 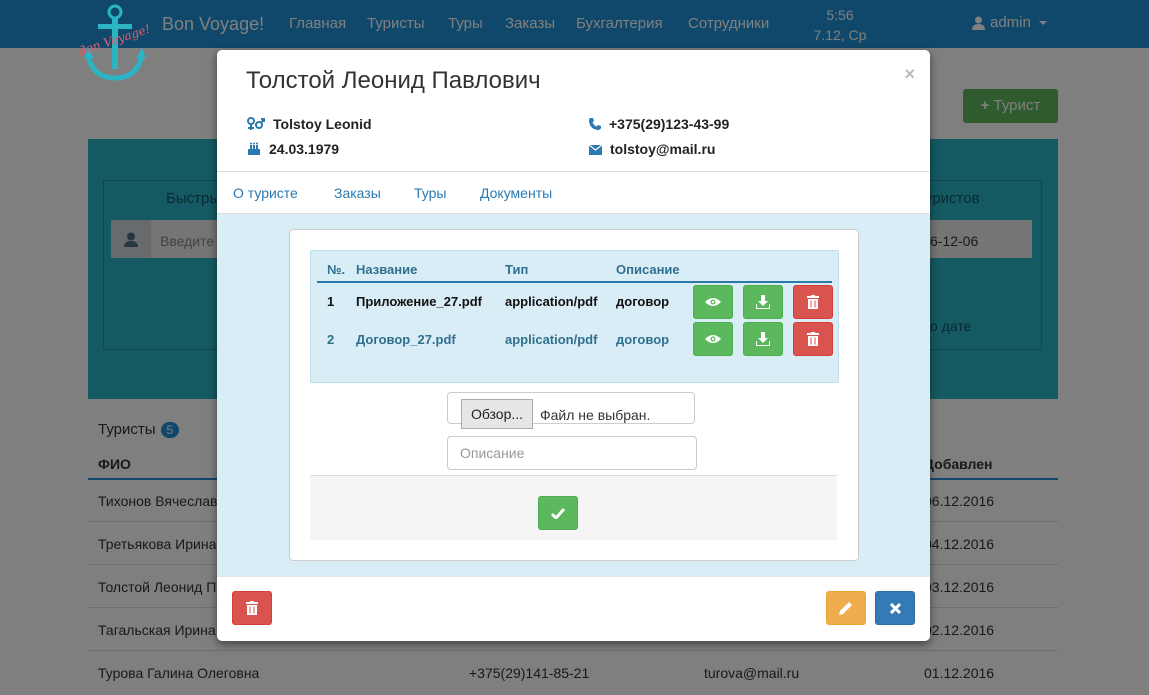 I want to click on phone-icon, so click(x=595, y=124).